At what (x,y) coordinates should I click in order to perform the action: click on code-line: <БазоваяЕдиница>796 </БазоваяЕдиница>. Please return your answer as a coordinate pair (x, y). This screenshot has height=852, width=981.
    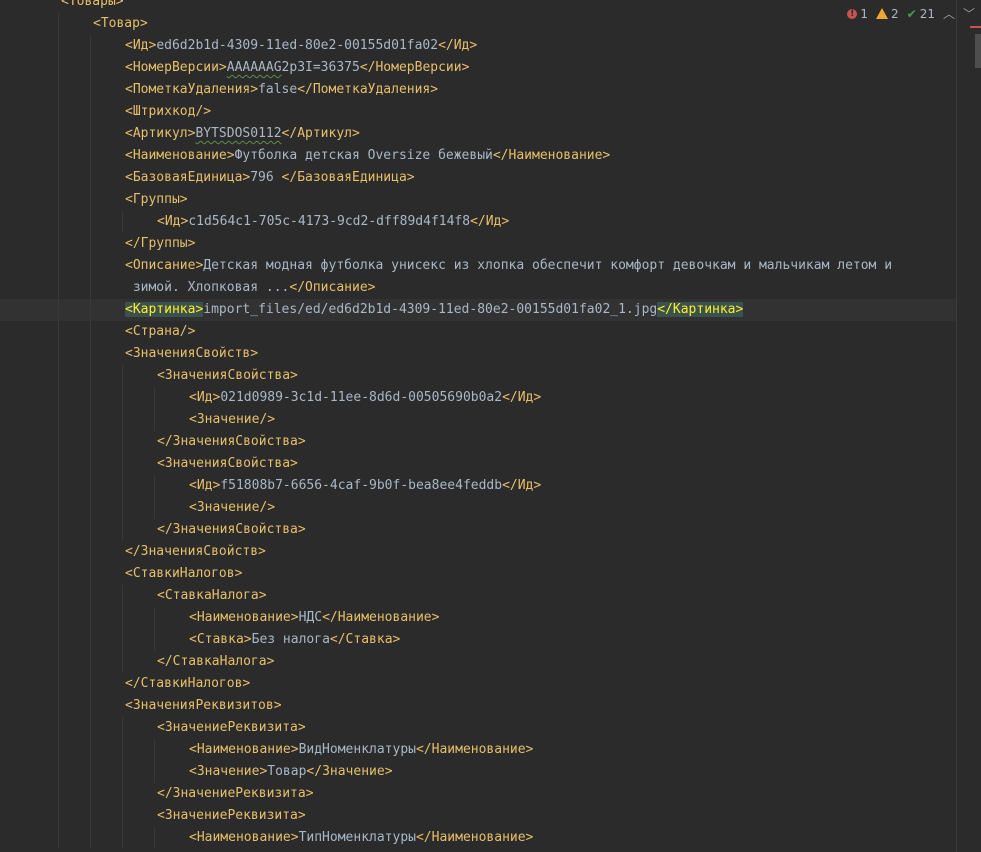
    Looking at the image, I should click on (478, 178).